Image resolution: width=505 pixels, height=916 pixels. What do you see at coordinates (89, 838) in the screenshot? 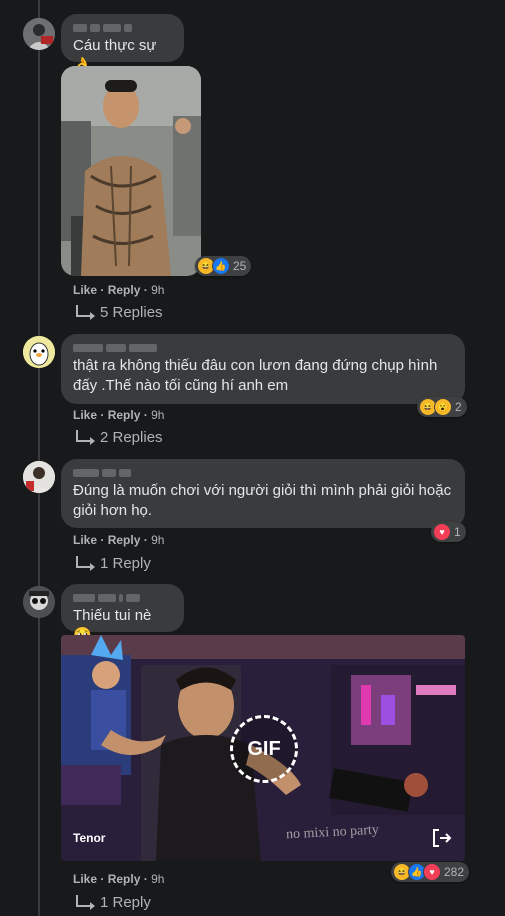
I see `gif-source-label: Tenor` at bounding box center [89, 838].